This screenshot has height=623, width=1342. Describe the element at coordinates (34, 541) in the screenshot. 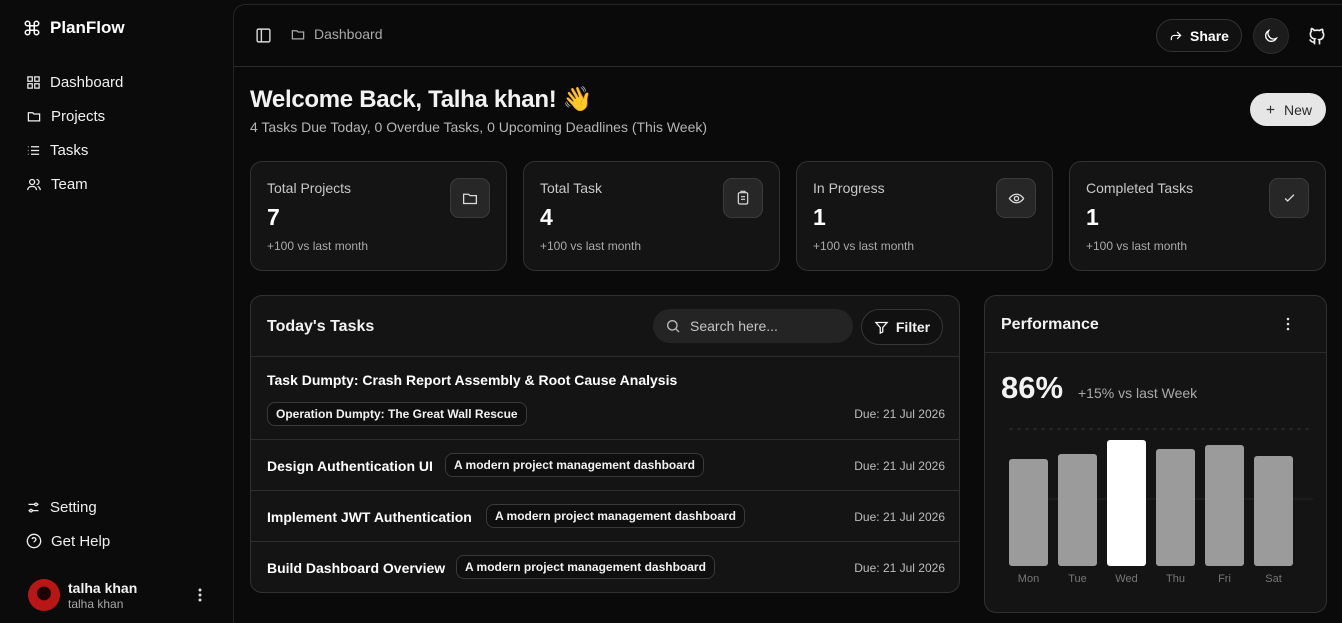

I see `help-circle-icon` at that location.